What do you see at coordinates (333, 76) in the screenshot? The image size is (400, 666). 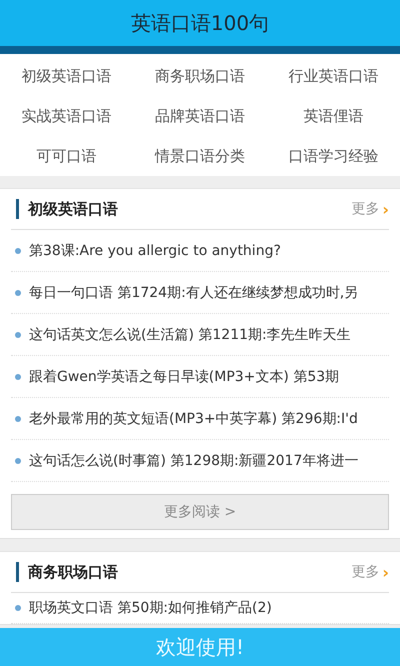 I see `category-link: 行业英语口语` at bounding box center [333, 76].